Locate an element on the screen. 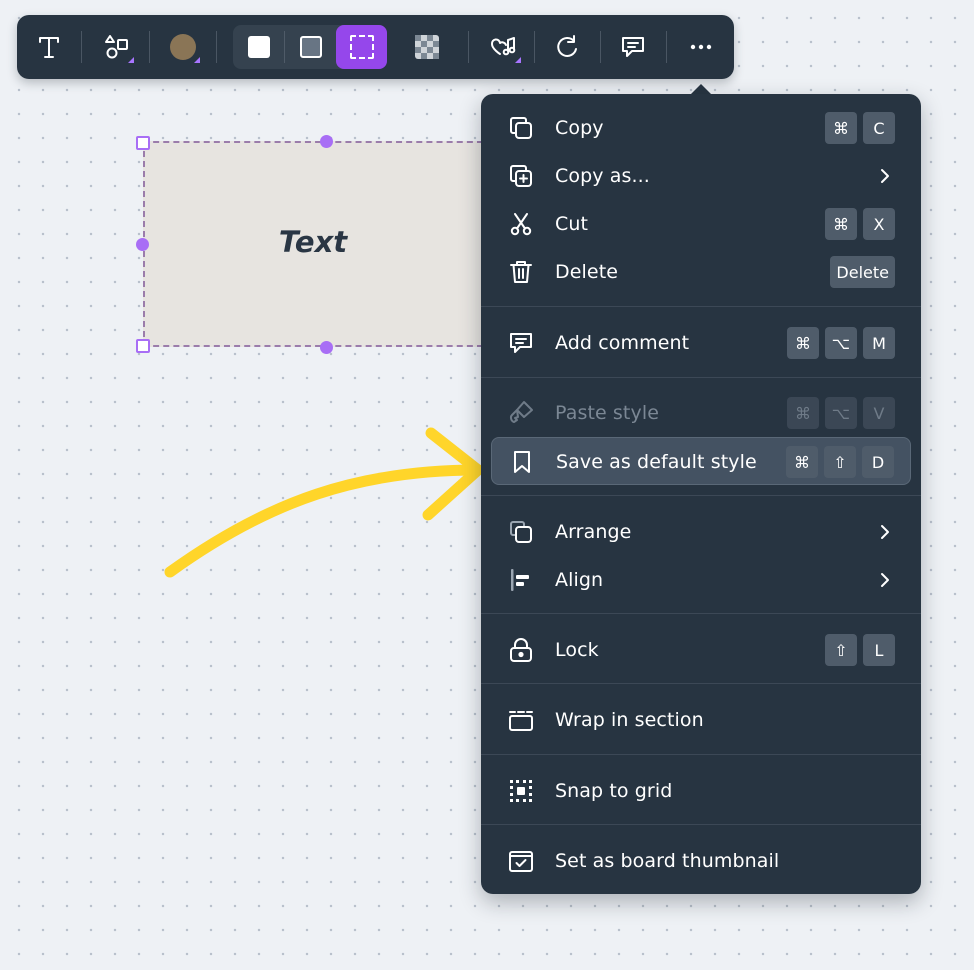  menu-item-label: Align is located at coordinates (579, 580).